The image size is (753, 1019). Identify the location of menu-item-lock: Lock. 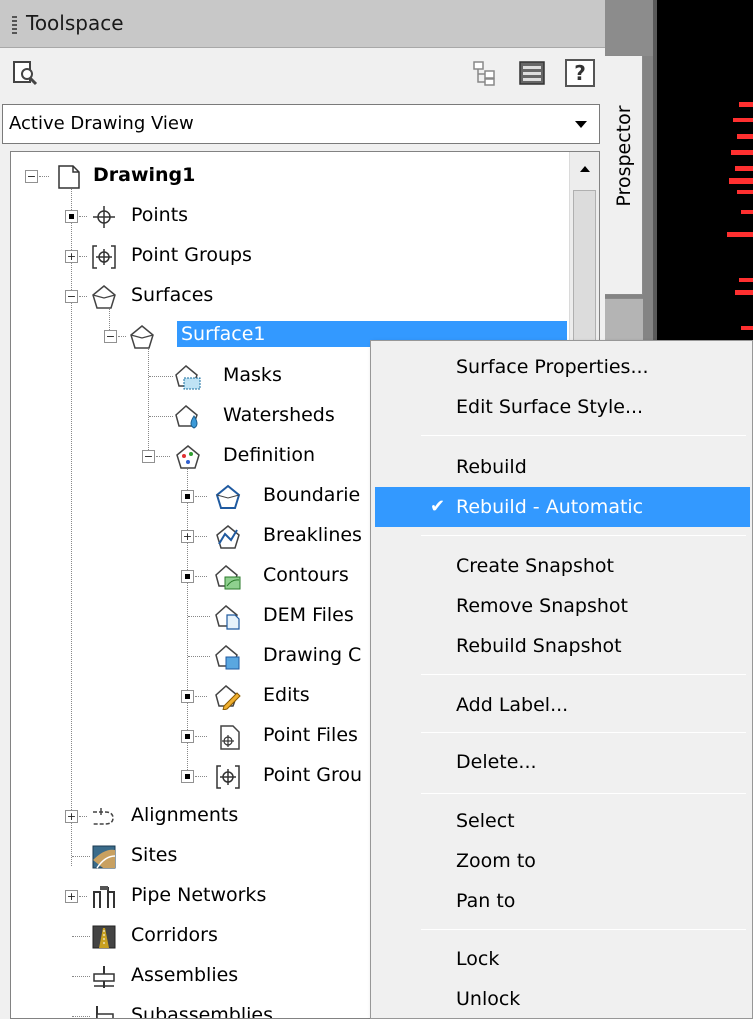
(562, 959).